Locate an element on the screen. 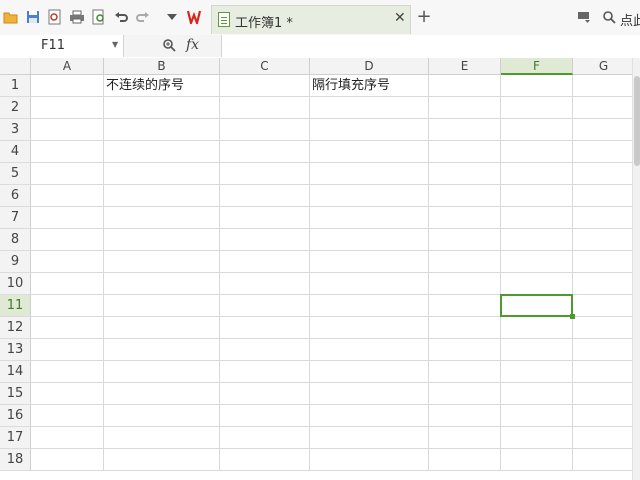 This screenshot has width=640, height=480. cell-e10 is located at coordinates (465, 284).